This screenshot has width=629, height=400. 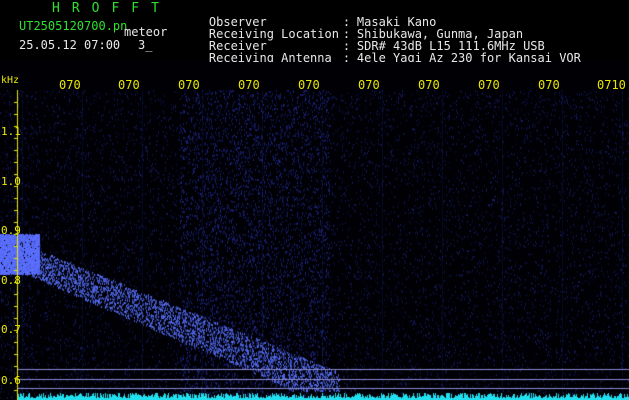 What do you see at coordinates (380, 16) in the screenshot?
I see `info-row-observer: Observer: Masaki Kano` at bounding box center [380, 16].